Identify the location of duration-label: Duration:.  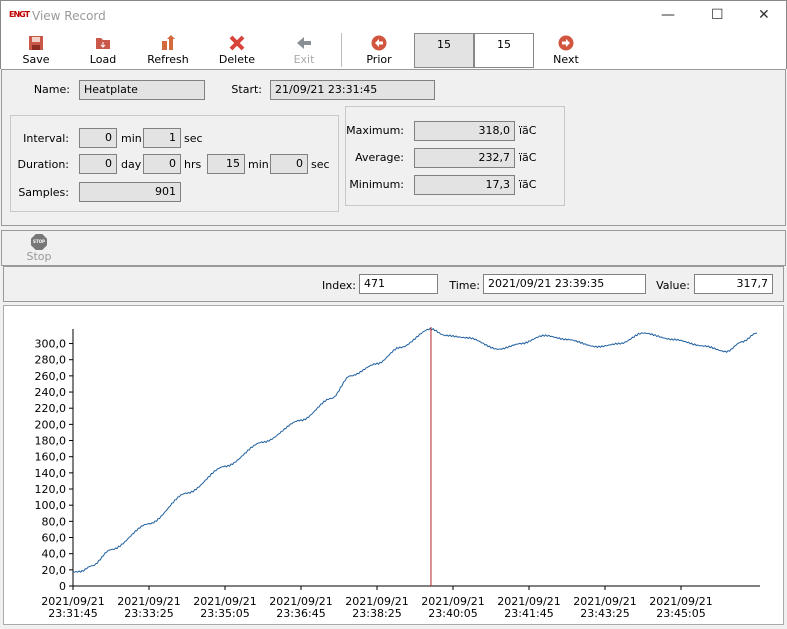
(43, 164).